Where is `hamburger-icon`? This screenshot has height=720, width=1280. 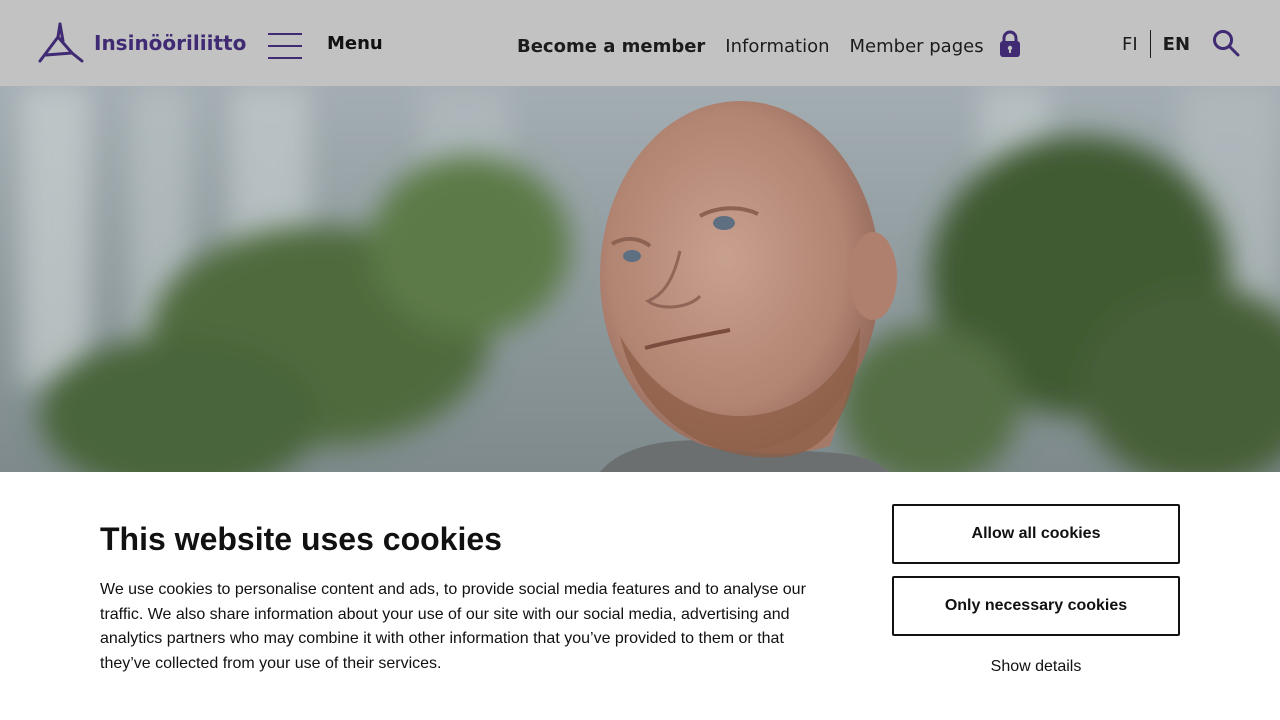 hamburger-icon is located at coordinates (285, 44).